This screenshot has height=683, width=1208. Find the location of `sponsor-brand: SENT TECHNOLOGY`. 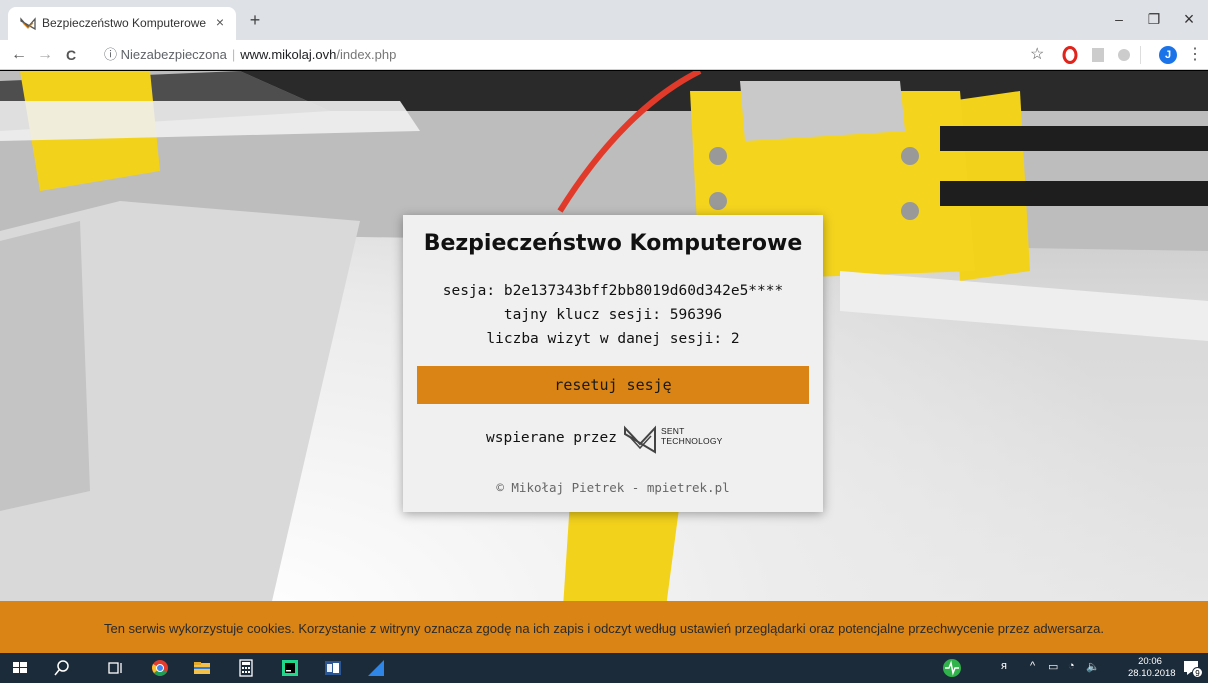

sponsor-brand: SENT TECHNOLOGY is located at coordinates (692, 436).